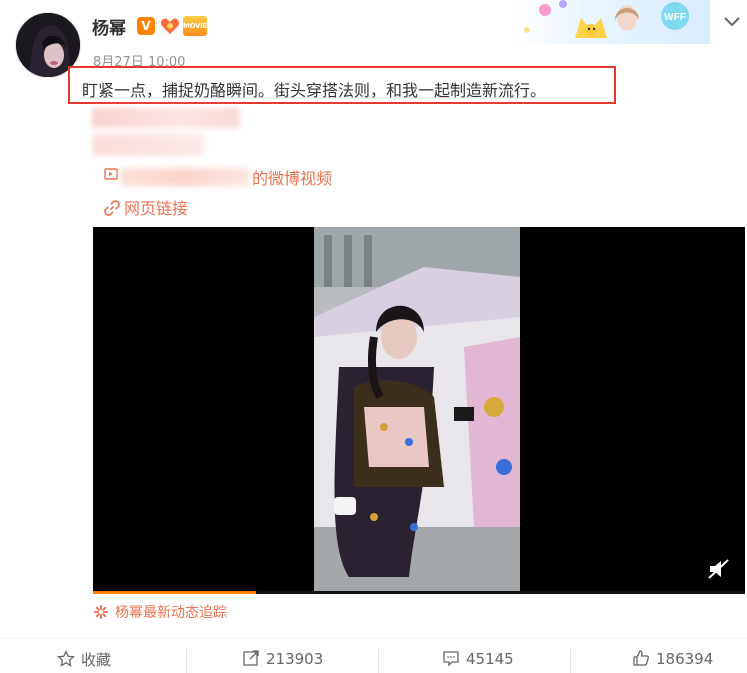  I want to click on repost-button: 213903, so click(282, 658).